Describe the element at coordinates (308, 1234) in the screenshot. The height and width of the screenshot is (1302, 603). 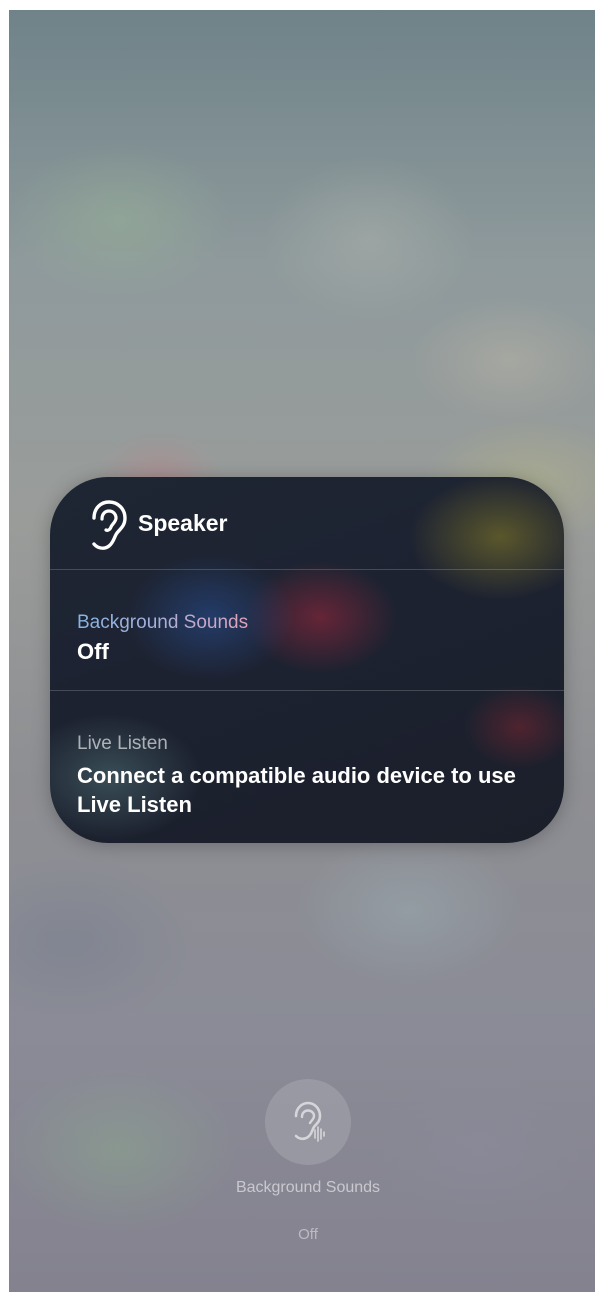
I see `background-sounds-control-status: Off` at that location.